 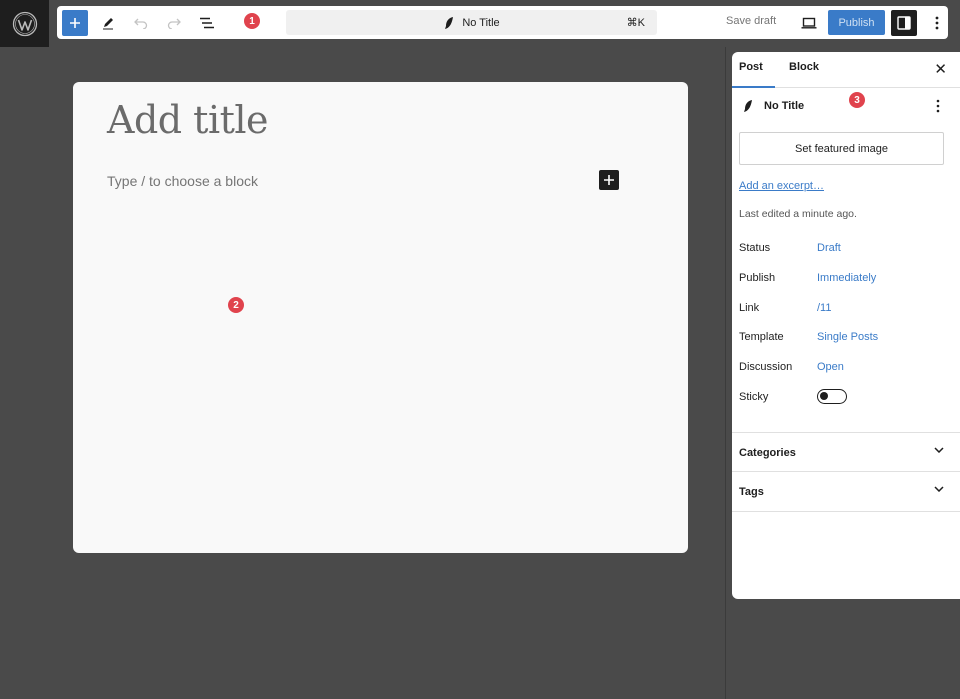 What do you see at coordinates (940, 69) in the screenshot?
I see `close-icon: ✕` at bounding box center [940, 69].